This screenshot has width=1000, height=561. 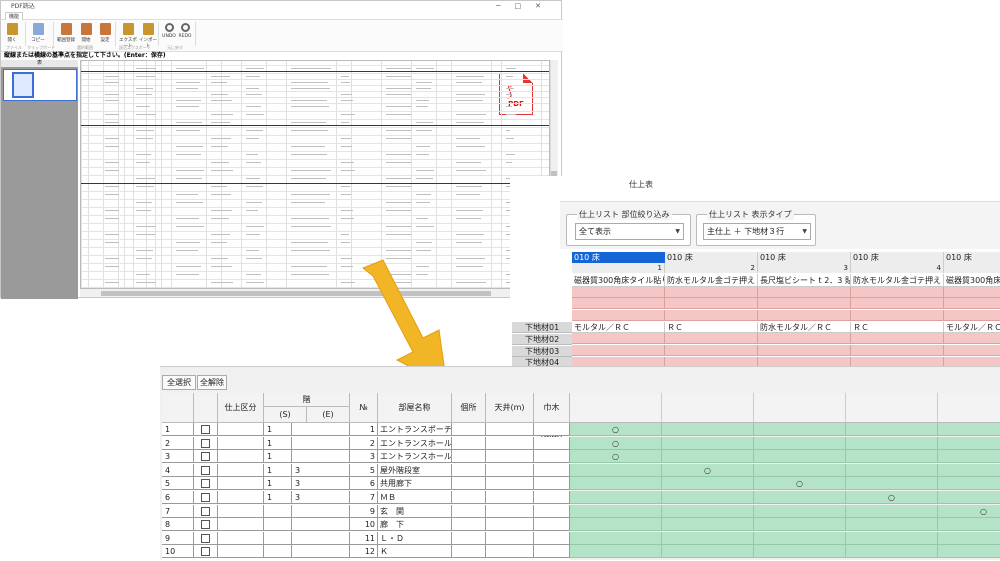 I want to click on finish-name-2: 防水モルタル金ゴテ押え t=30, so click(x=711, y=280).